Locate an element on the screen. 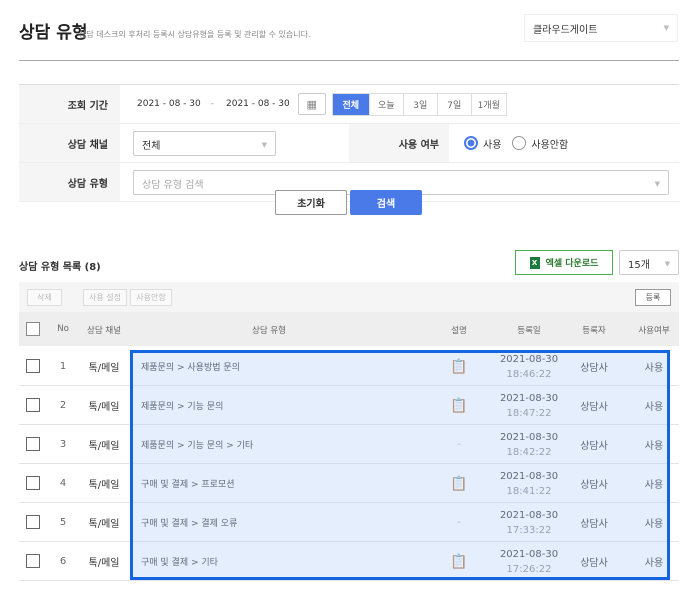 The image size is (700, 606). excel-icon: X is located at coordinates (534, 262).